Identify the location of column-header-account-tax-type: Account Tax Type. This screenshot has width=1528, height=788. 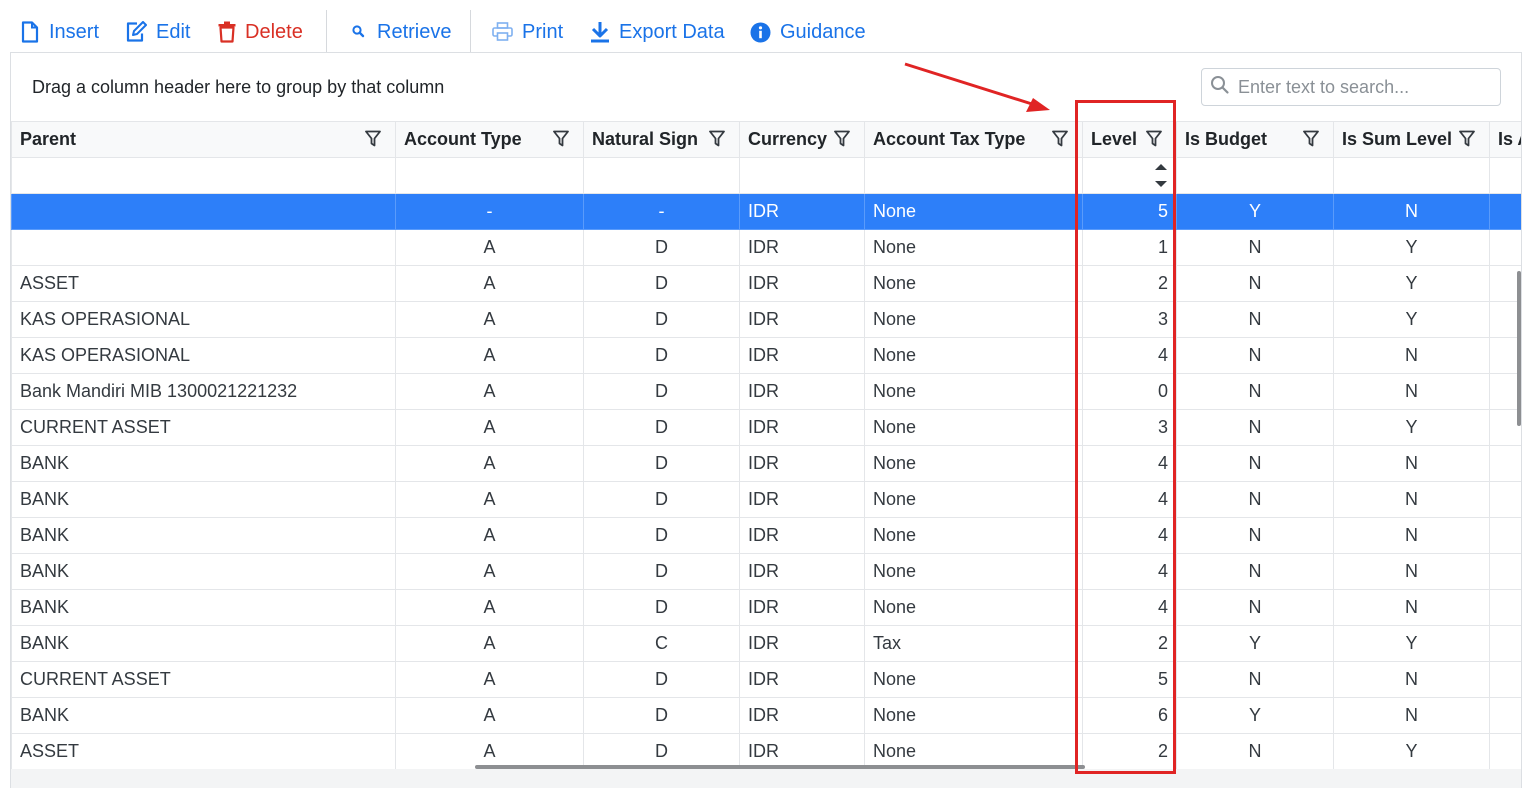
(973, 139).